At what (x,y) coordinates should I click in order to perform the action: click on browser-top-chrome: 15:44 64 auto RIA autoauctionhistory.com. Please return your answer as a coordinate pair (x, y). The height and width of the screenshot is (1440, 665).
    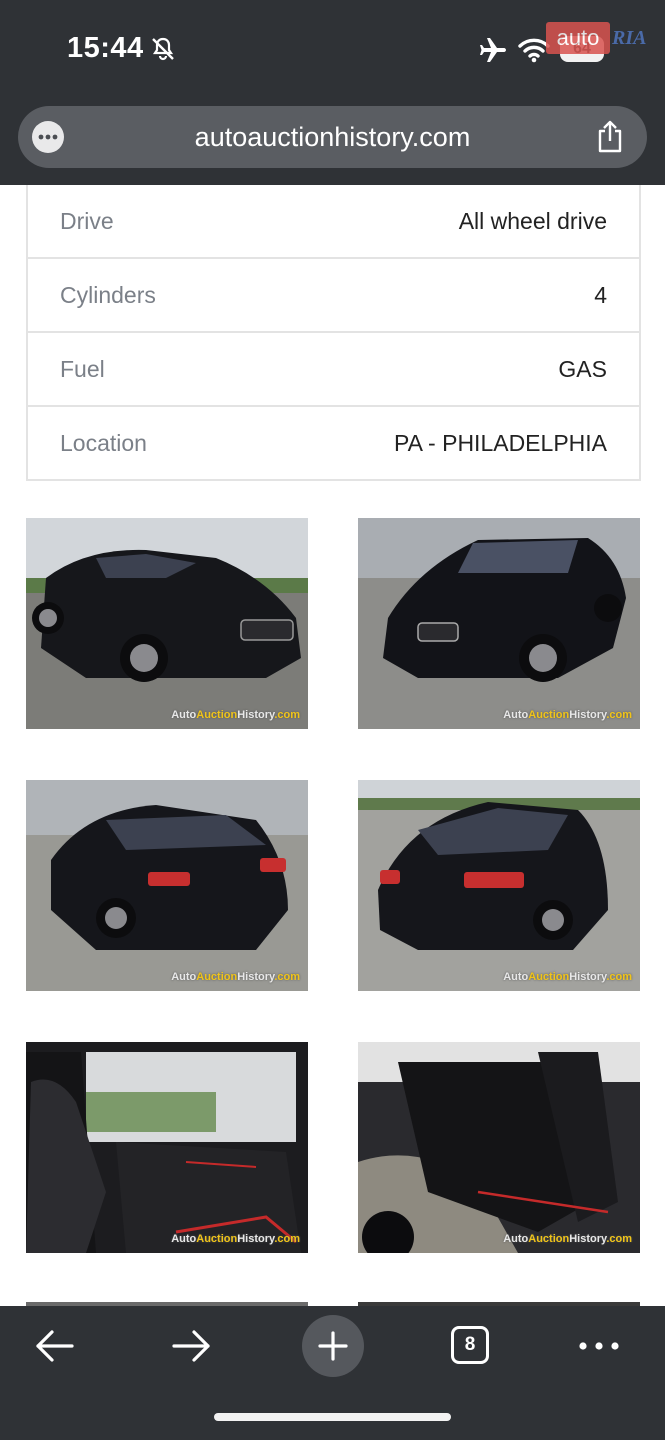
    Looking at the image, I should click on (332, 92).